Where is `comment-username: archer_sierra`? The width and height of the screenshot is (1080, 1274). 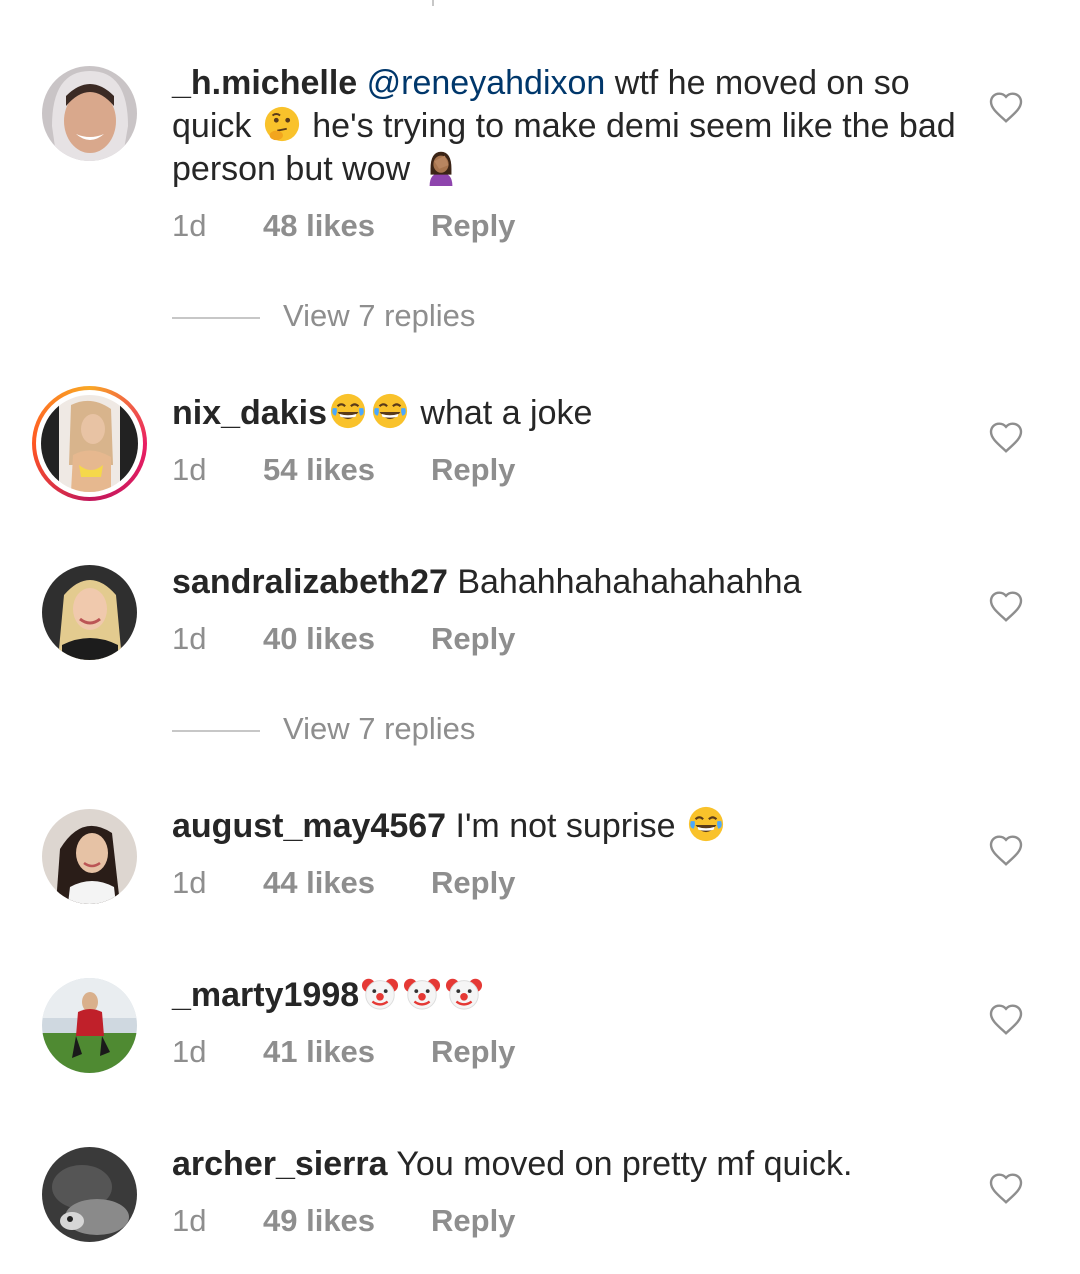
comment-username: archer_sierra is located at coordinates (280, 1164).